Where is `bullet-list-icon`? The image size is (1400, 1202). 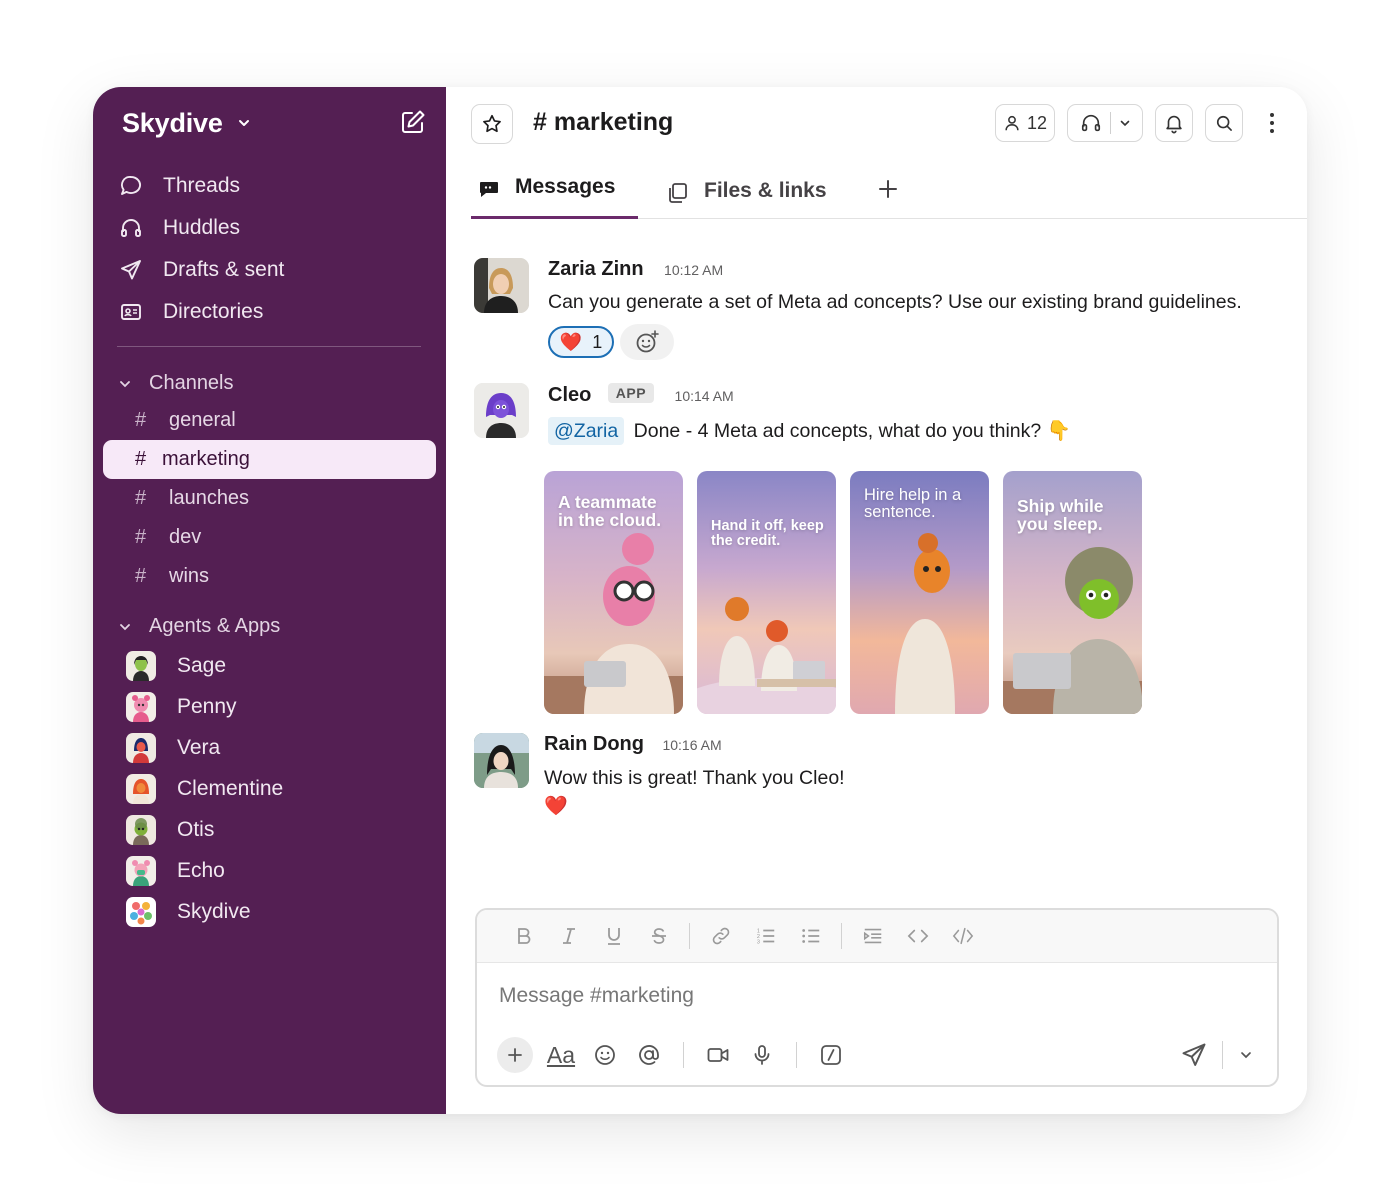
bullet-list-icon is located at coordinates (810, 936).